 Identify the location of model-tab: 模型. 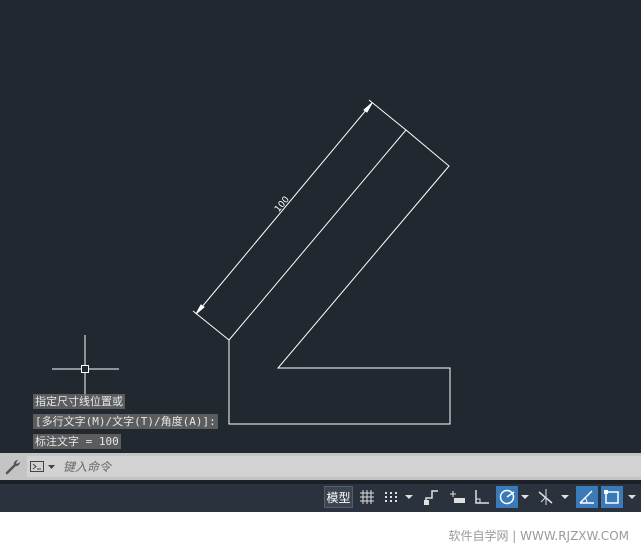
(338, 497).